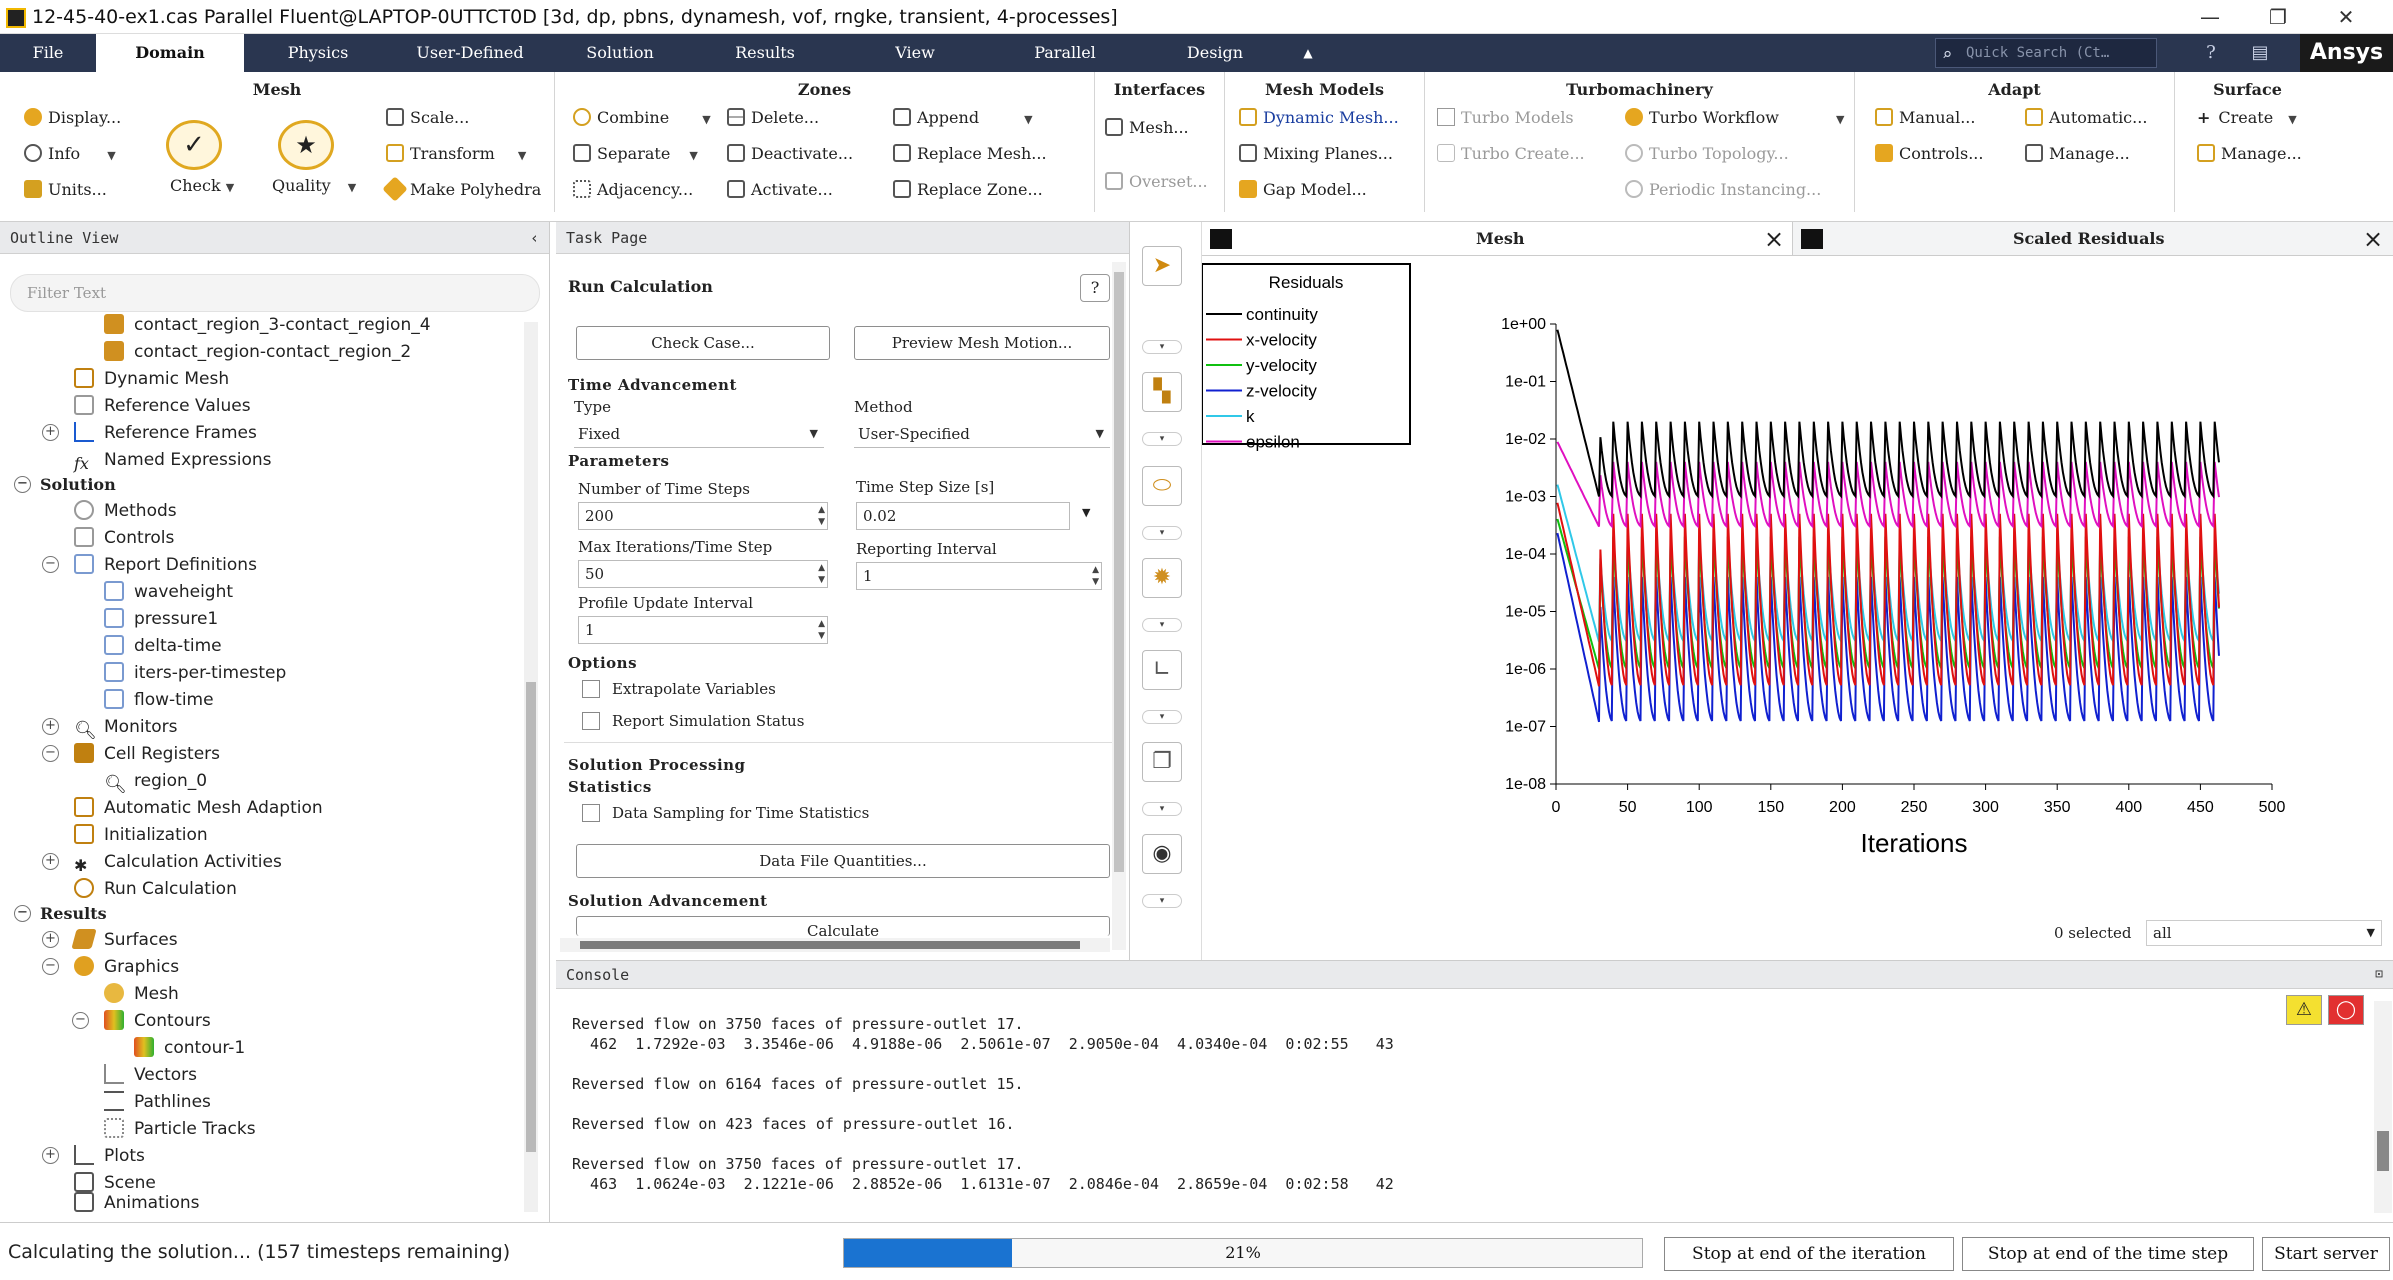 Image resolution: width=2393 pixels, height=1280 pixels. I want to click on zones-combine-button: Combine ▼, so click(642, 117).